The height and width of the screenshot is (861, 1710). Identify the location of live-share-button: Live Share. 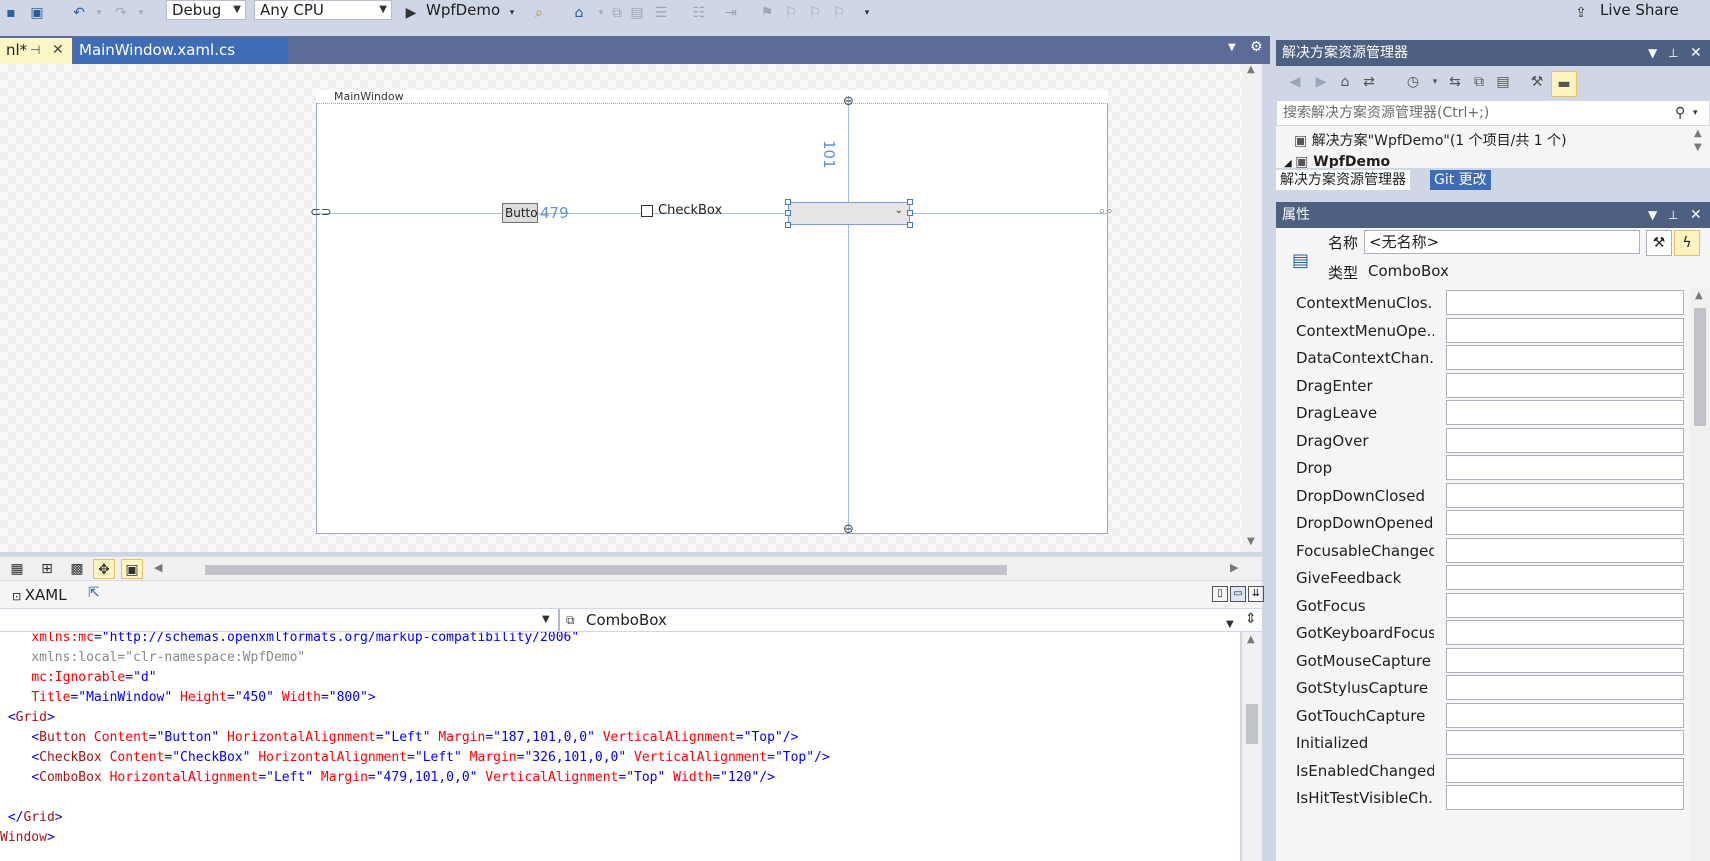
(1639, 10).